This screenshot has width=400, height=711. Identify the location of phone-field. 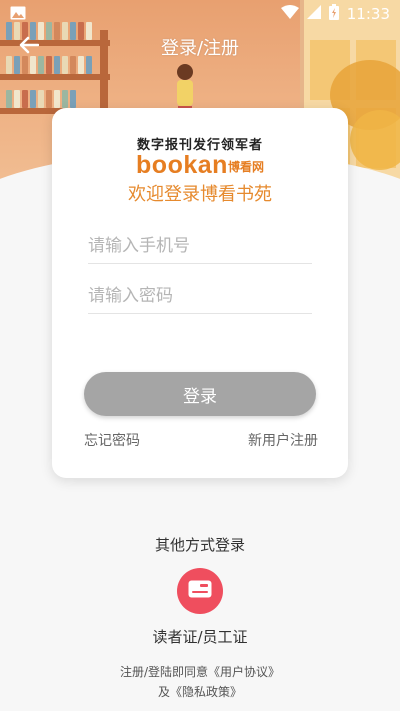
(200, 246).